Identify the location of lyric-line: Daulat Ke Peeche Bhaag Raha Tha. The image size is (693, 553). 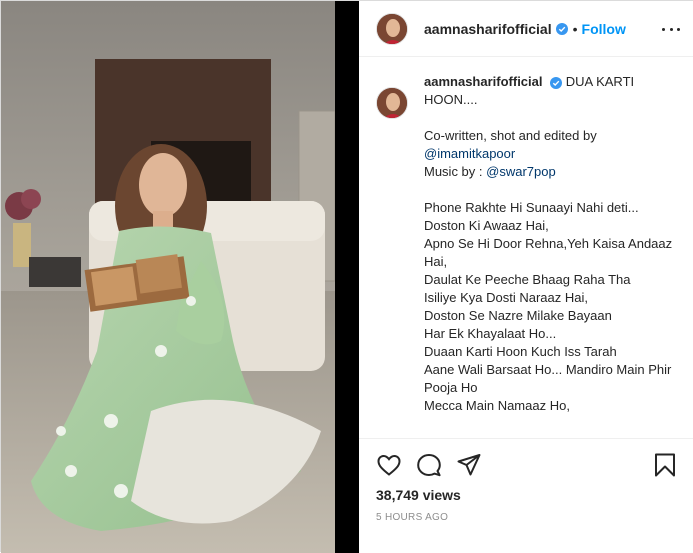
(527, 279).